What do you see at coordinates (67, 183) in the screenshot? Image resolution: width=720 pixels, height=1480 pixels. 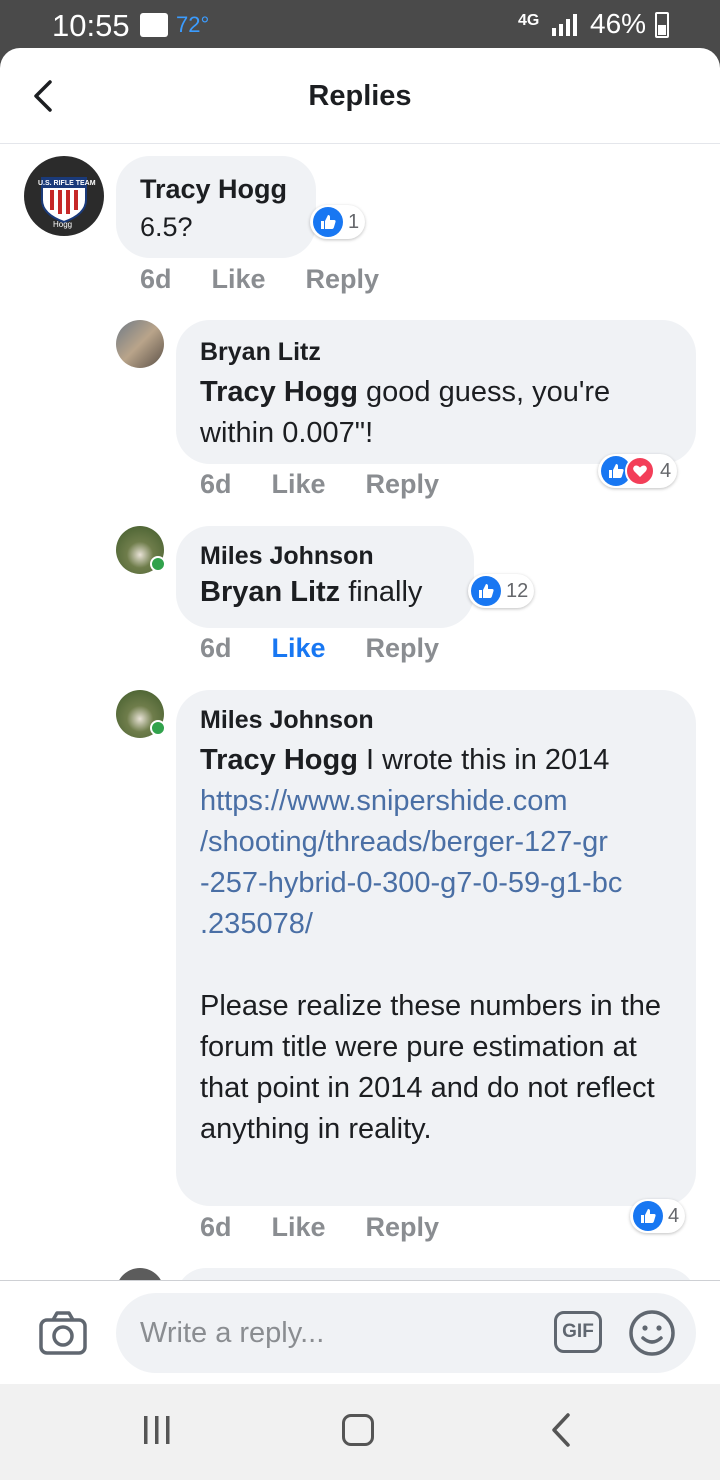 I see `avatar-badge-text: U.S. RIFLE TEAM` at bounding box center [67, 183].